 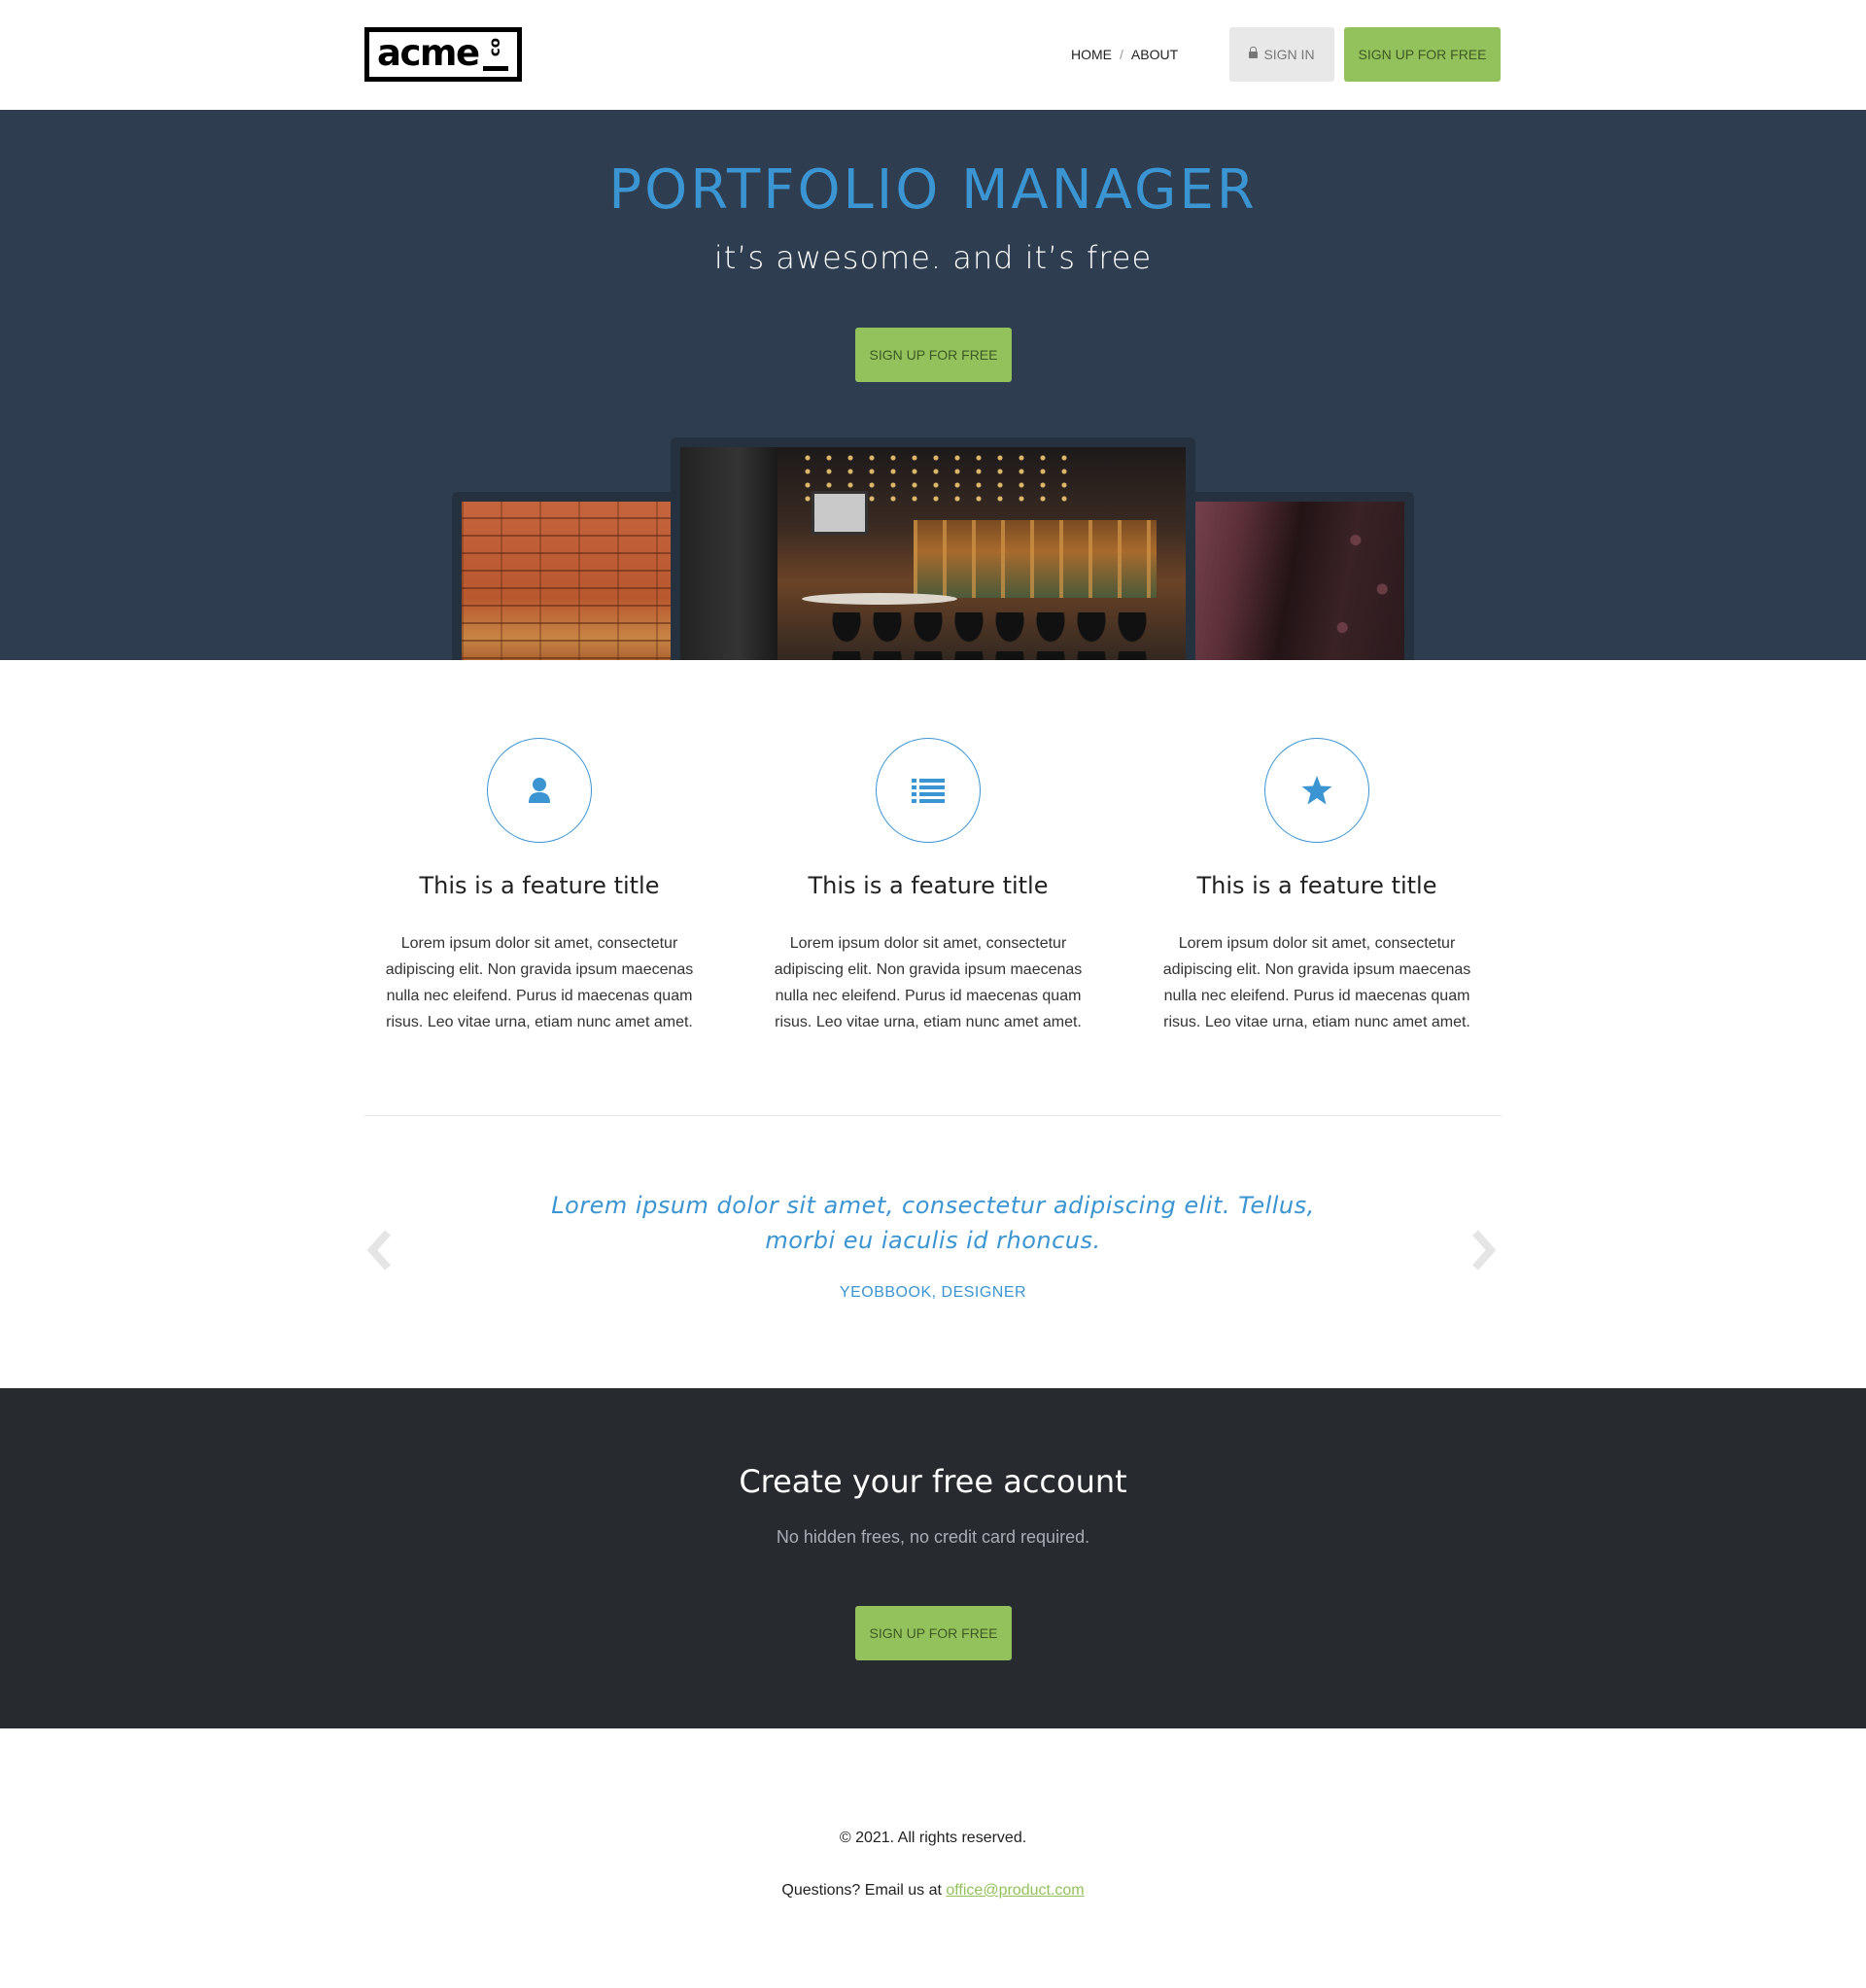 What do you see at coordinates (933, 1633) in the screenshot?
I see `cta-sign-up-button: SIGN UP FOR FREE` at bounding box center [933, 1633].